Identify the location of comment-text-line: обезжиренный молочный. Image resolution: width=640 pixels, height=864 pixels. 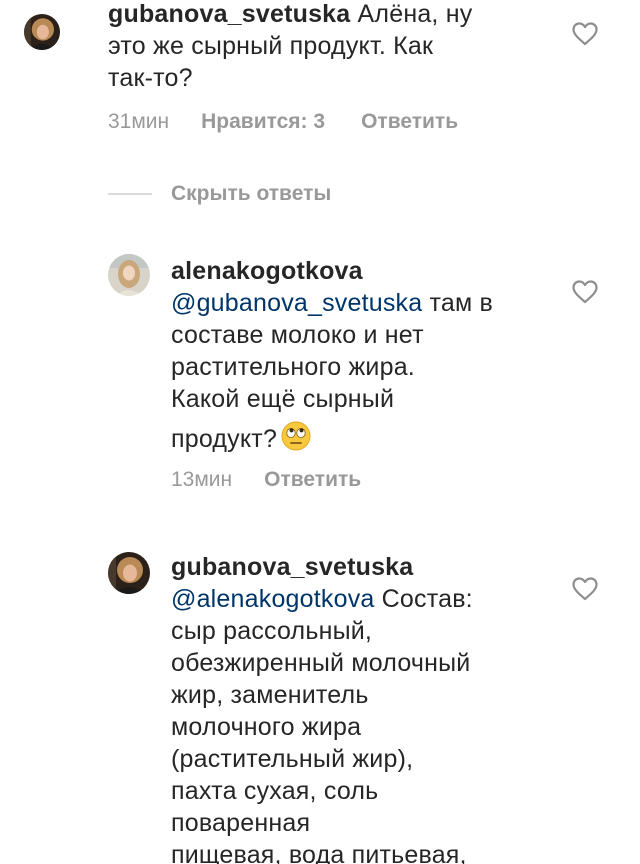
(321, 663).